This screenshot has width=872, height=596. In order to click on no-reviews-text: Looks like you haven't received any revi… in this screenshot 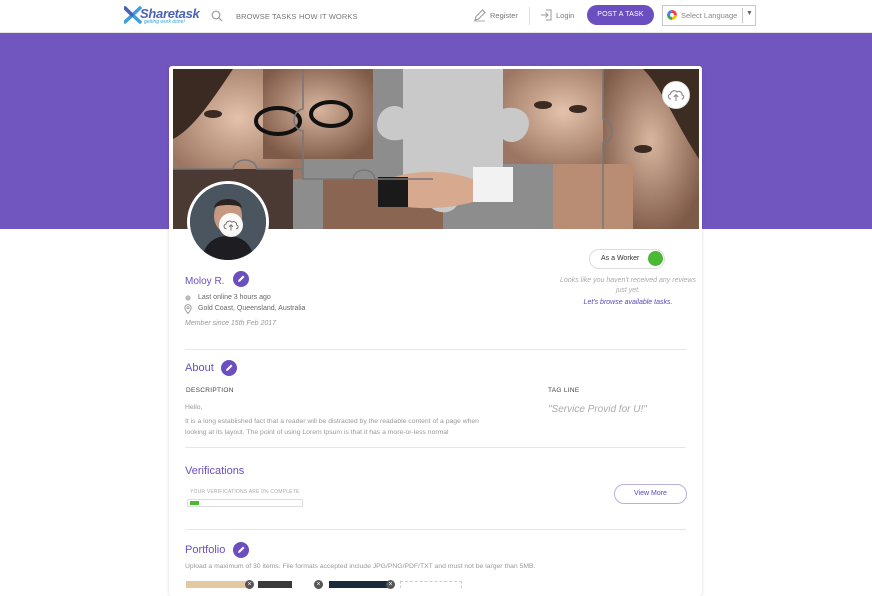, I will do `click(628, 285)`.